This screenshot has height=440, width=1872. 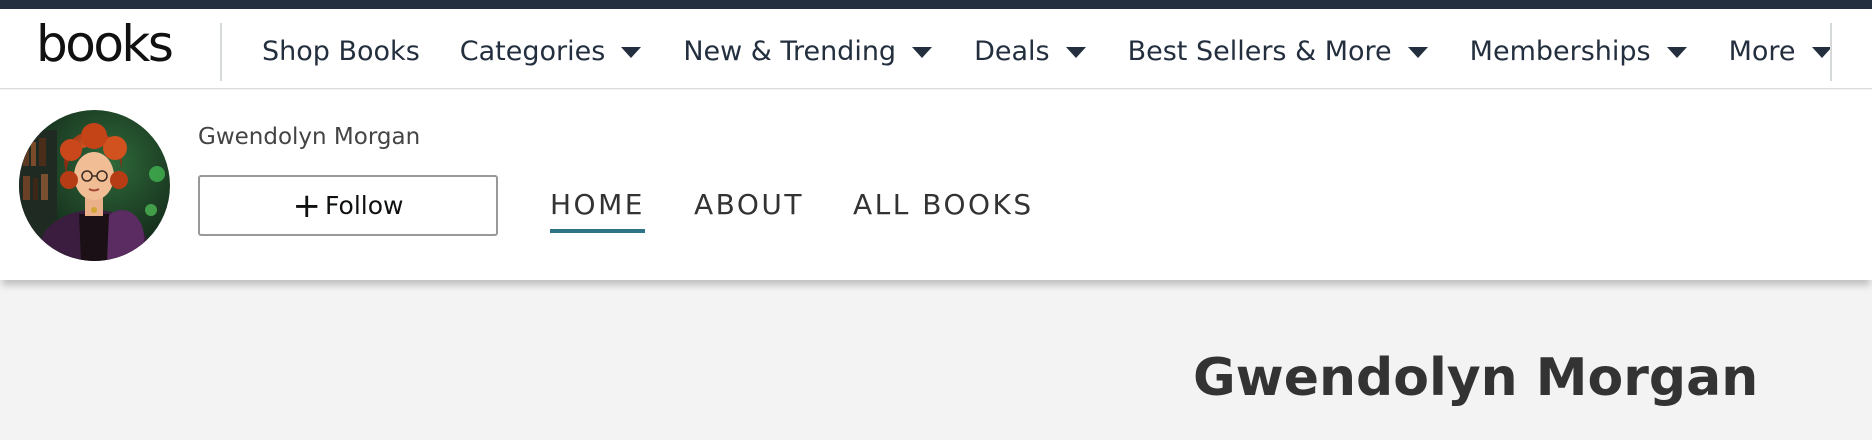 What do you see at coordinates (307, 205) in the screenshot?
I see `plus-icon: +` at bounding box center [307, 205].